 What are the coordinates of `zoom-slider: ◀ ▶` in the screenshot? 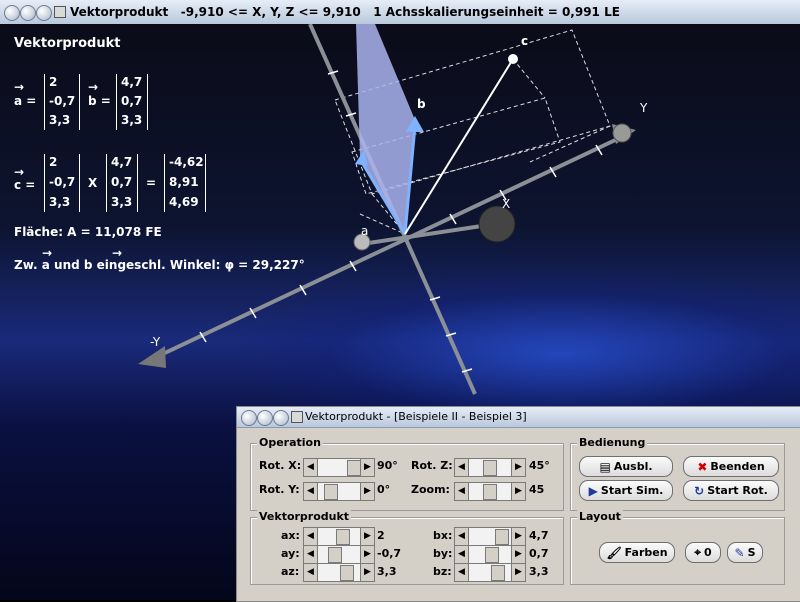 It's located at (490, 491).